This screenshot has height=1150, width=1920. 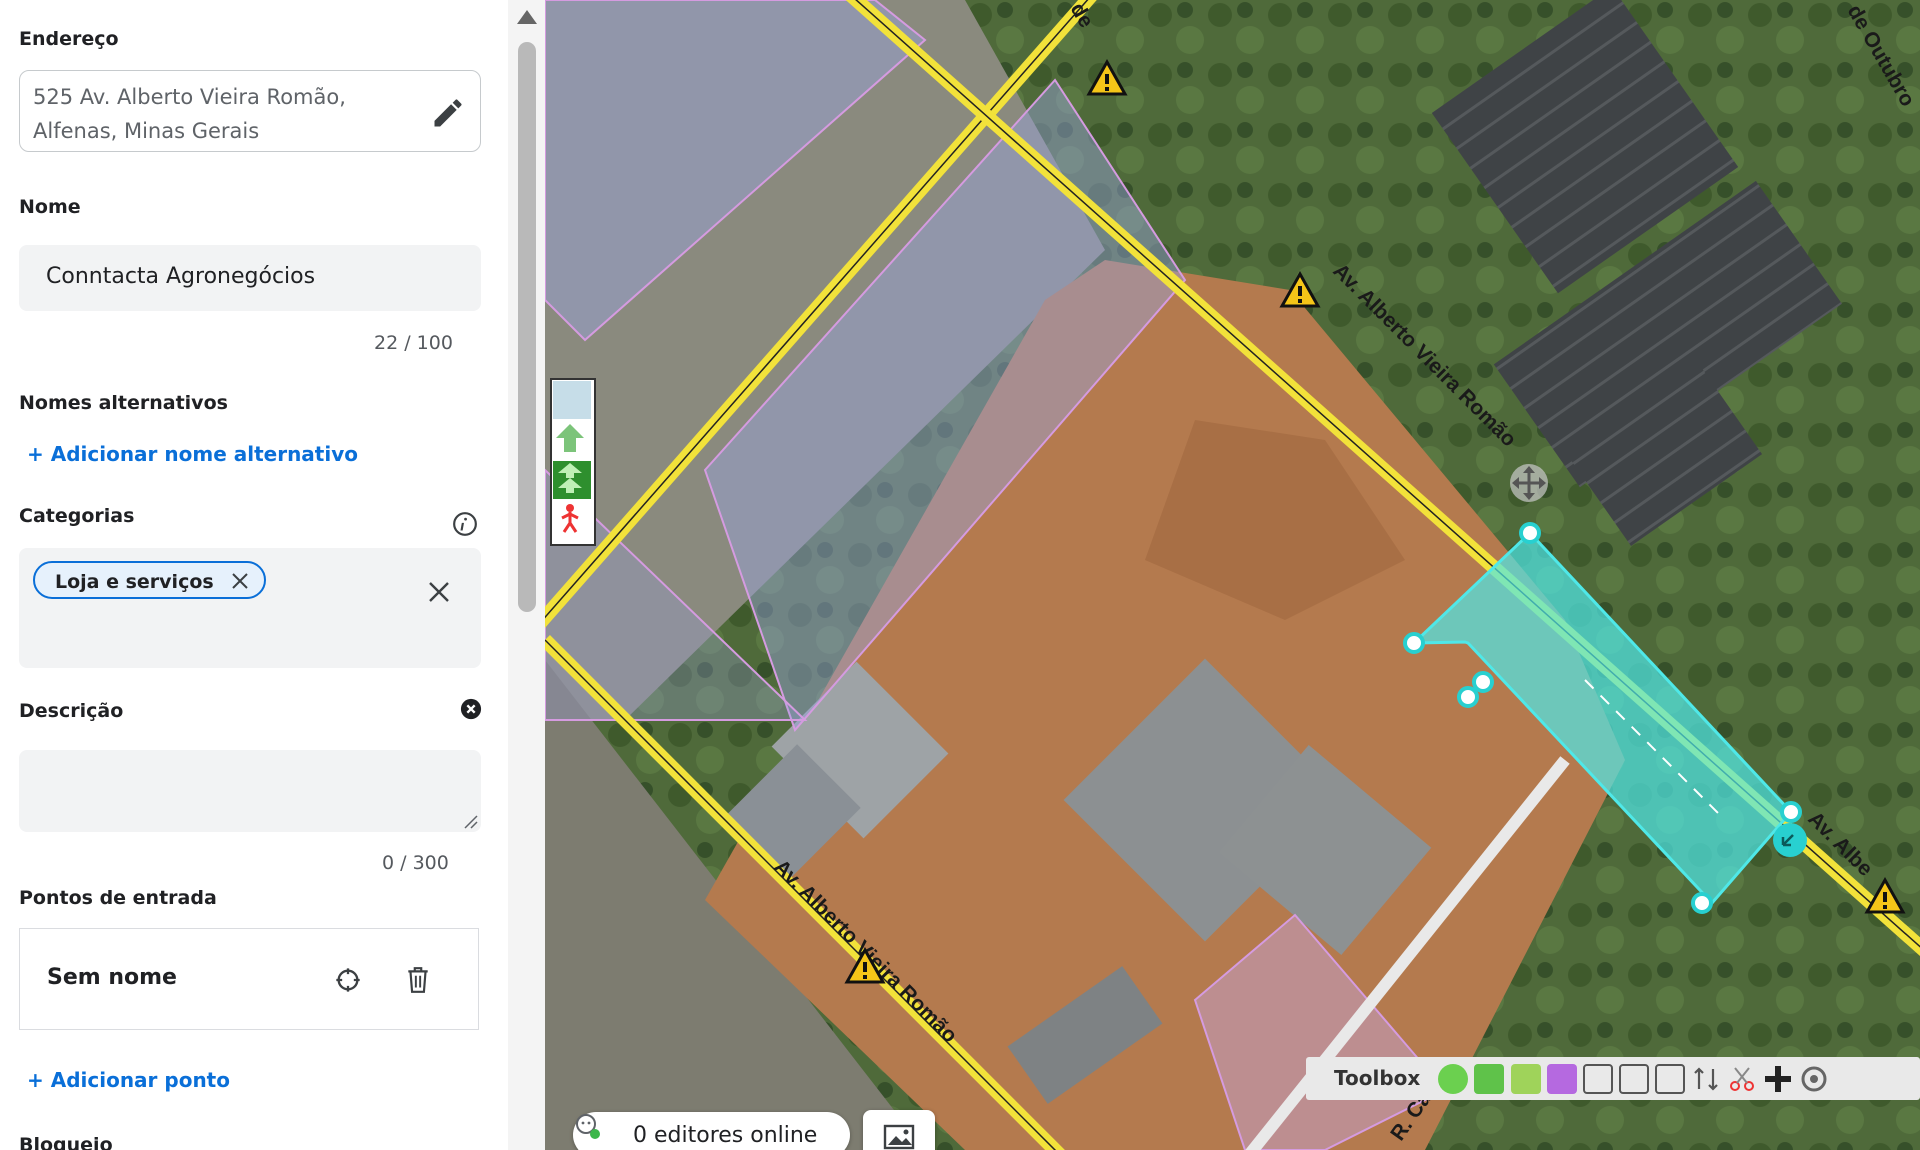 What do you see at coordinates (725, 1135) in the screenshot?
I see `editors-online-text: 0 editores online` at bounding box center [725, 1135].